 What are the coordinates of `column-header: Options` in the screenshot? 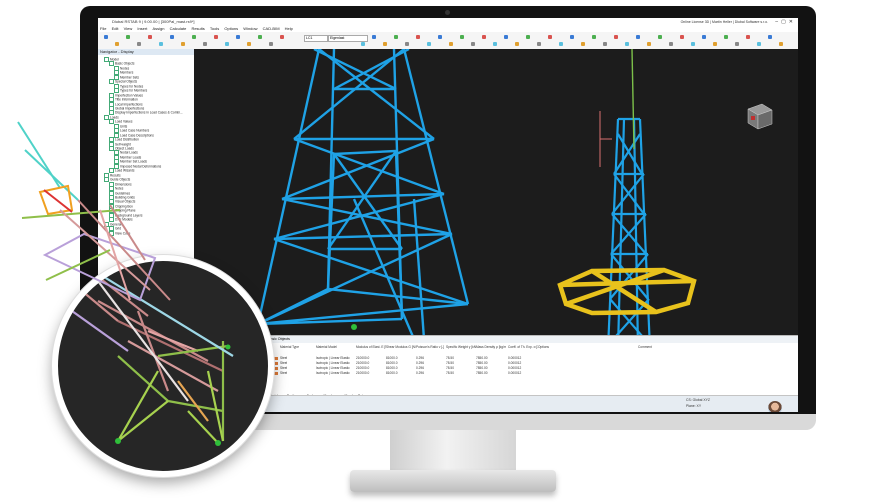 It's located at (543, 347).